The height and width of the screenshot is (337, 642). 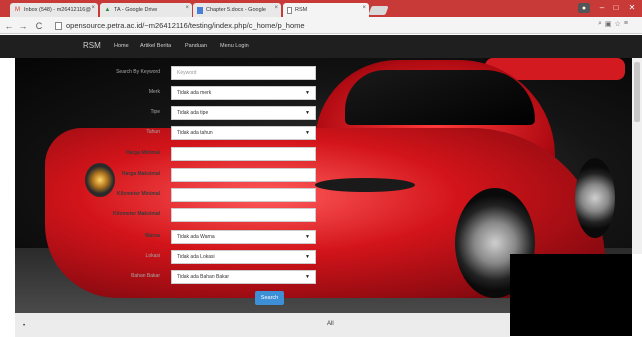 What do you see at coordinates (138, 72) in the screenshot?
I see `label-keyword: Search By Keyword` at bounding box center [138, 72].